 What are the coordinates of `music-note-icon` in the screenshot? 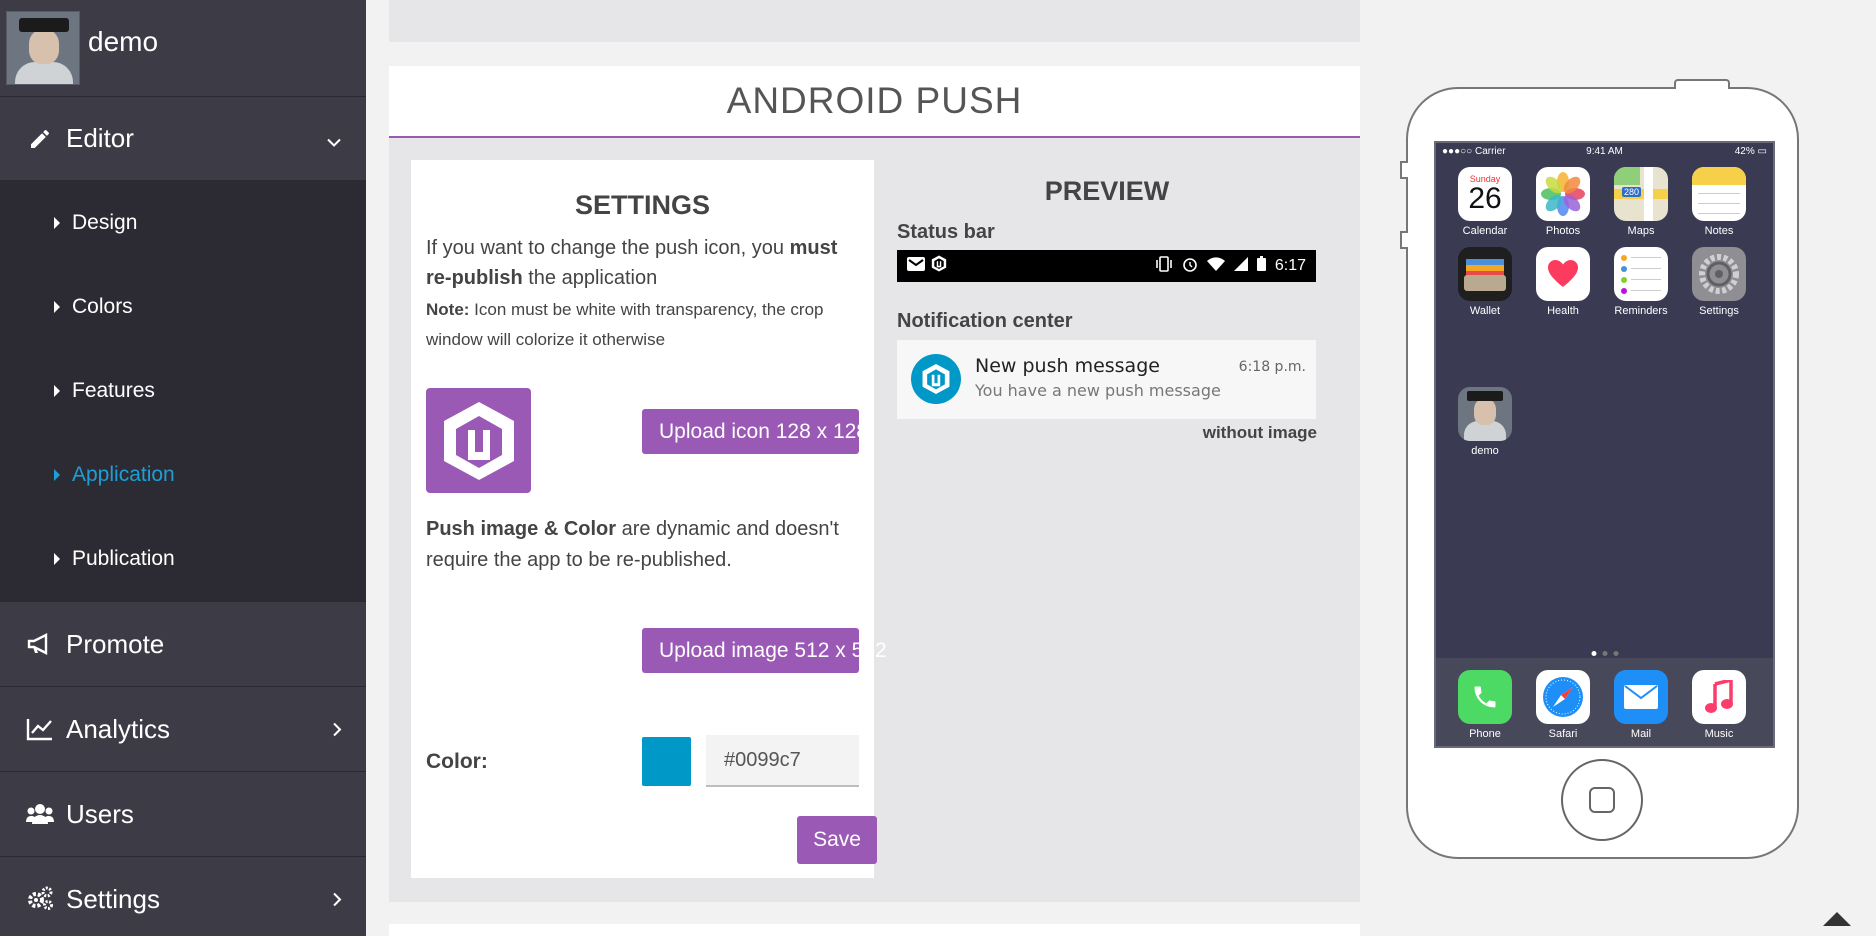 It's located at (1719, 697).